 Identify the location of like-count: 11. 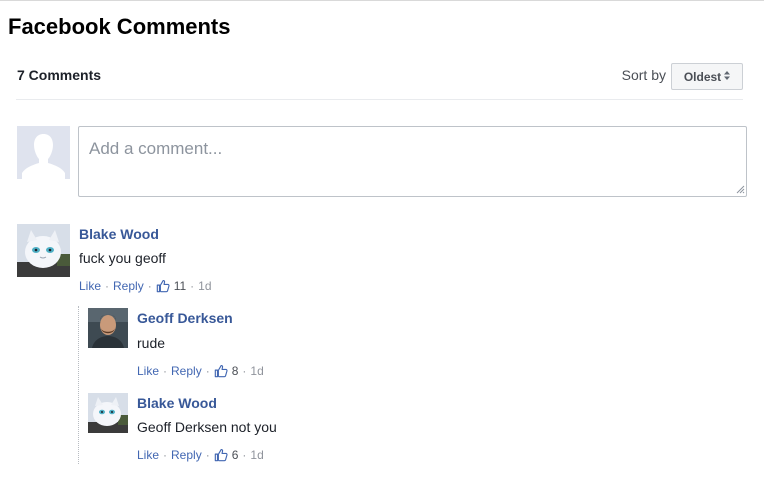
(180, 286).